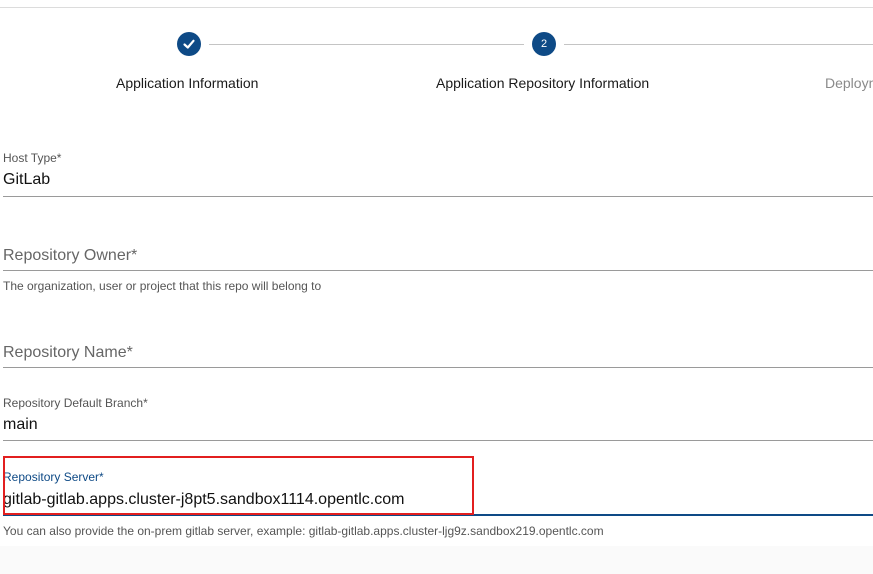 This screenshot has height=574, width=873. Describe the element at coordinates (32, 158) in the screenshot. I see `host-type-label: Host Type*` at that location.